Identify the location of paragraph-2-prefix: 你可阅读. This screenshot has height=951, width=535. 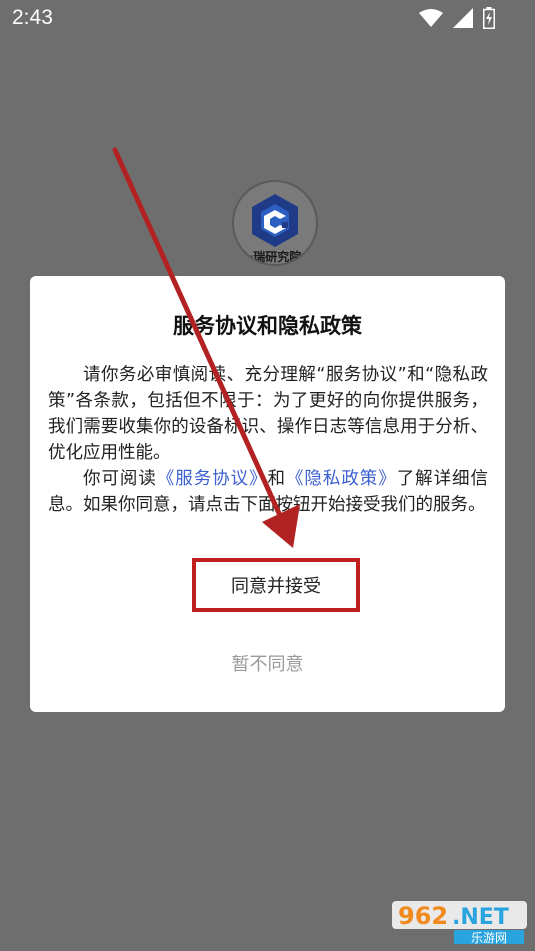
(120, 479).